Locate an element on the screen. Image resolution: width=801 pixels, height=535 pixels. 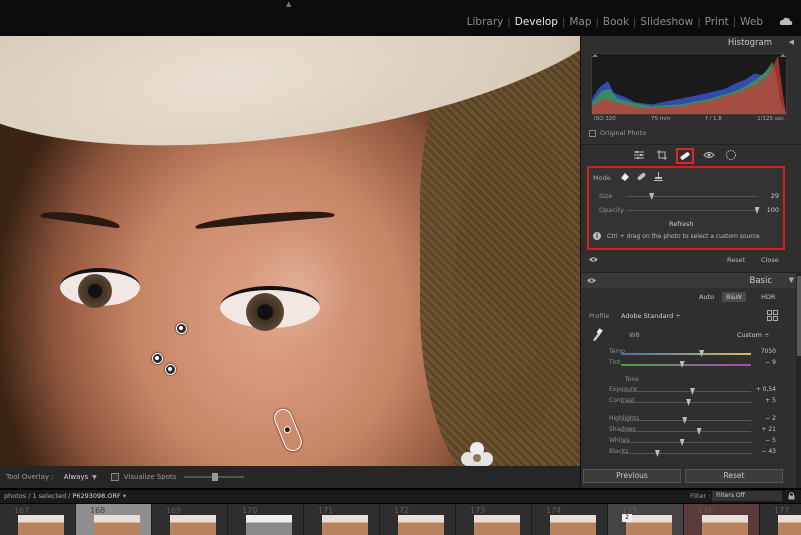
temp-value: 7050 is located at coordinates (768, 351).